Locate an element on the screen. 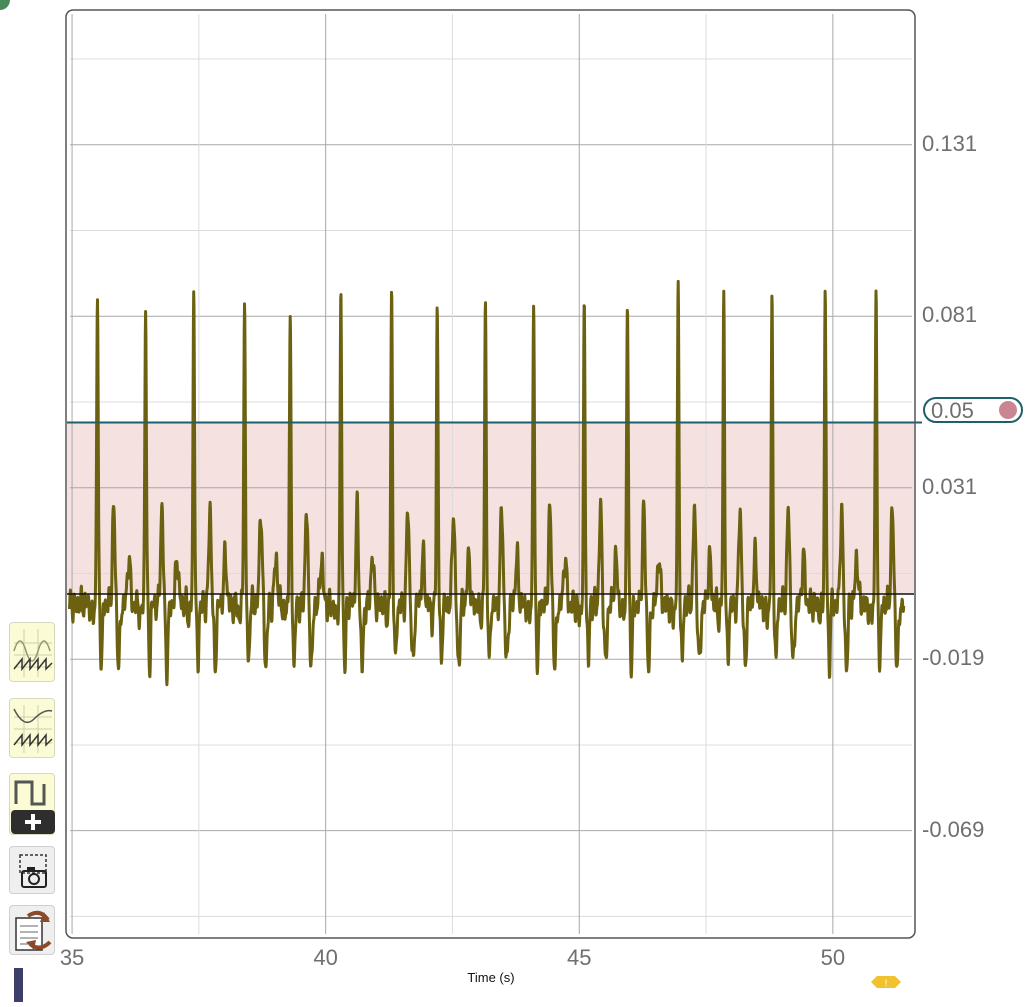 The width and height of the screenshot is (1027, 1007). refresh-button is located at coordinates (32, 930).